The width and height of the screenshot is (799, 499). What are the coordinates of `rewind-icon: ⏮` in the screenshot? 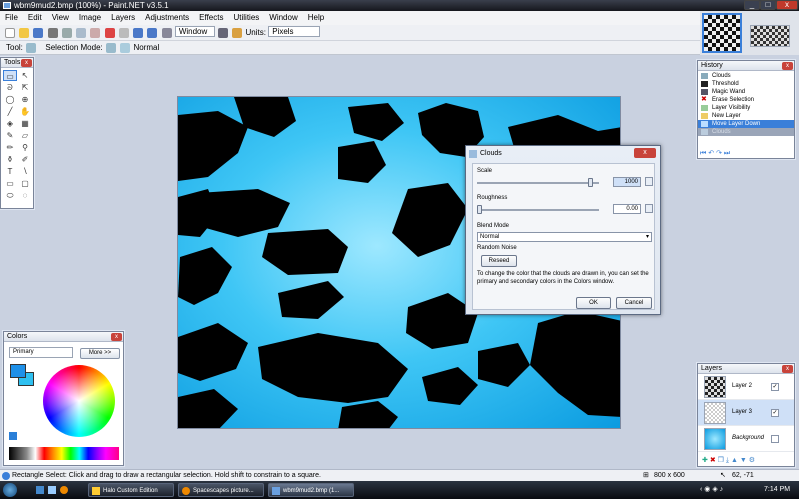 It's located at (703, 153).